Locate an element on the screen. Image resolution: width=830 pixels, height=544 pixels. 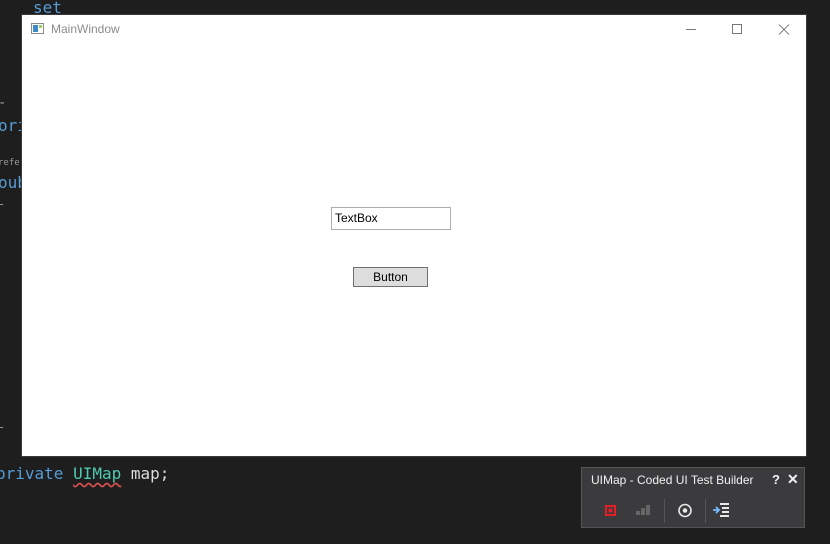
recorded-steps-icon is located at coordinates (643, 510).